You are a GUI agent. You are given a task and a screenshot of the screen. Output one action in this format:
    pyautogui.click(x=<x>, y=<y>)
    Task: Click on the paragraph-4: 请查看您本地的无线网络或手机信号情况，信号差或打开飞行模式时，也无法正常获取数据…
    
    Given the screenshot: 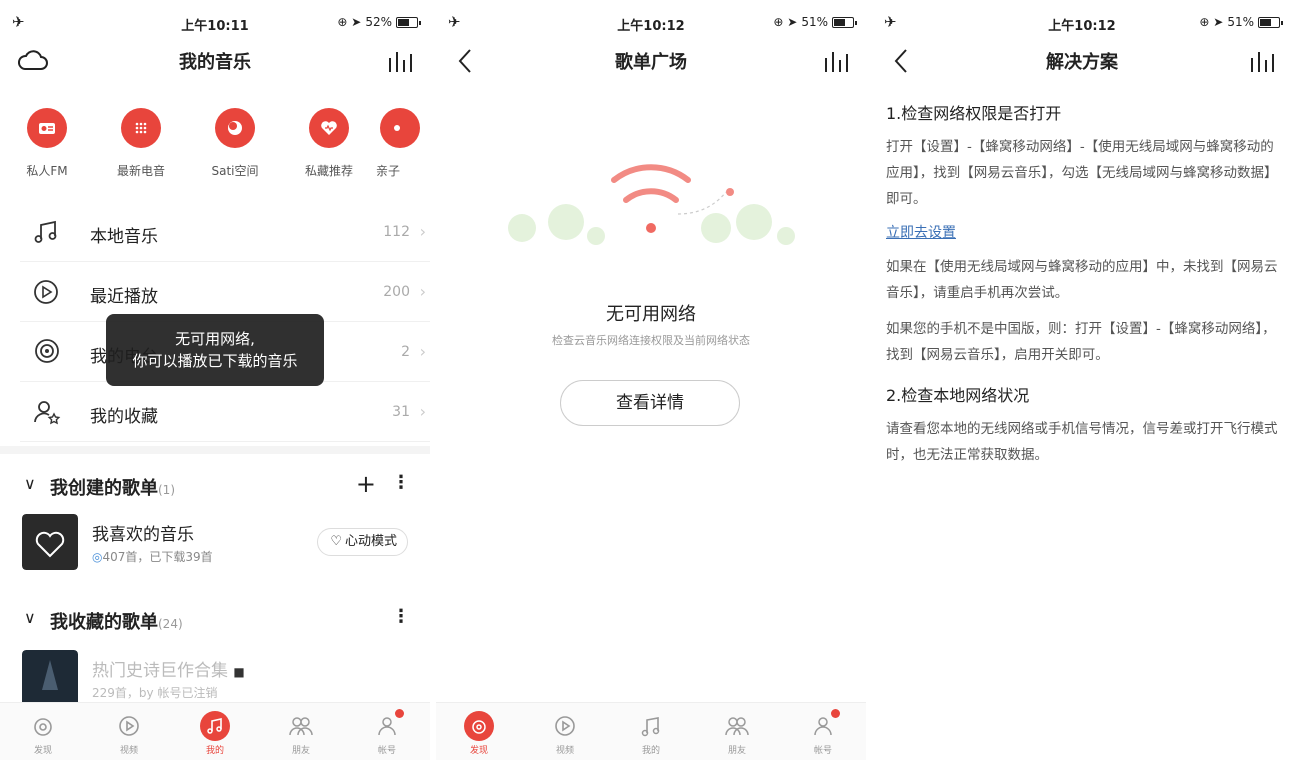 What is the action you would take?
    pyautogui.click(x=1082, y=442)
    